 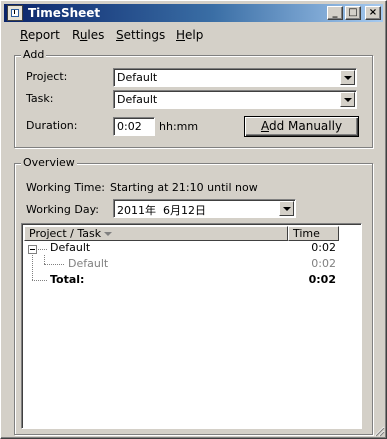 I want to click on task-value: Default, so click(x=137, y=99).